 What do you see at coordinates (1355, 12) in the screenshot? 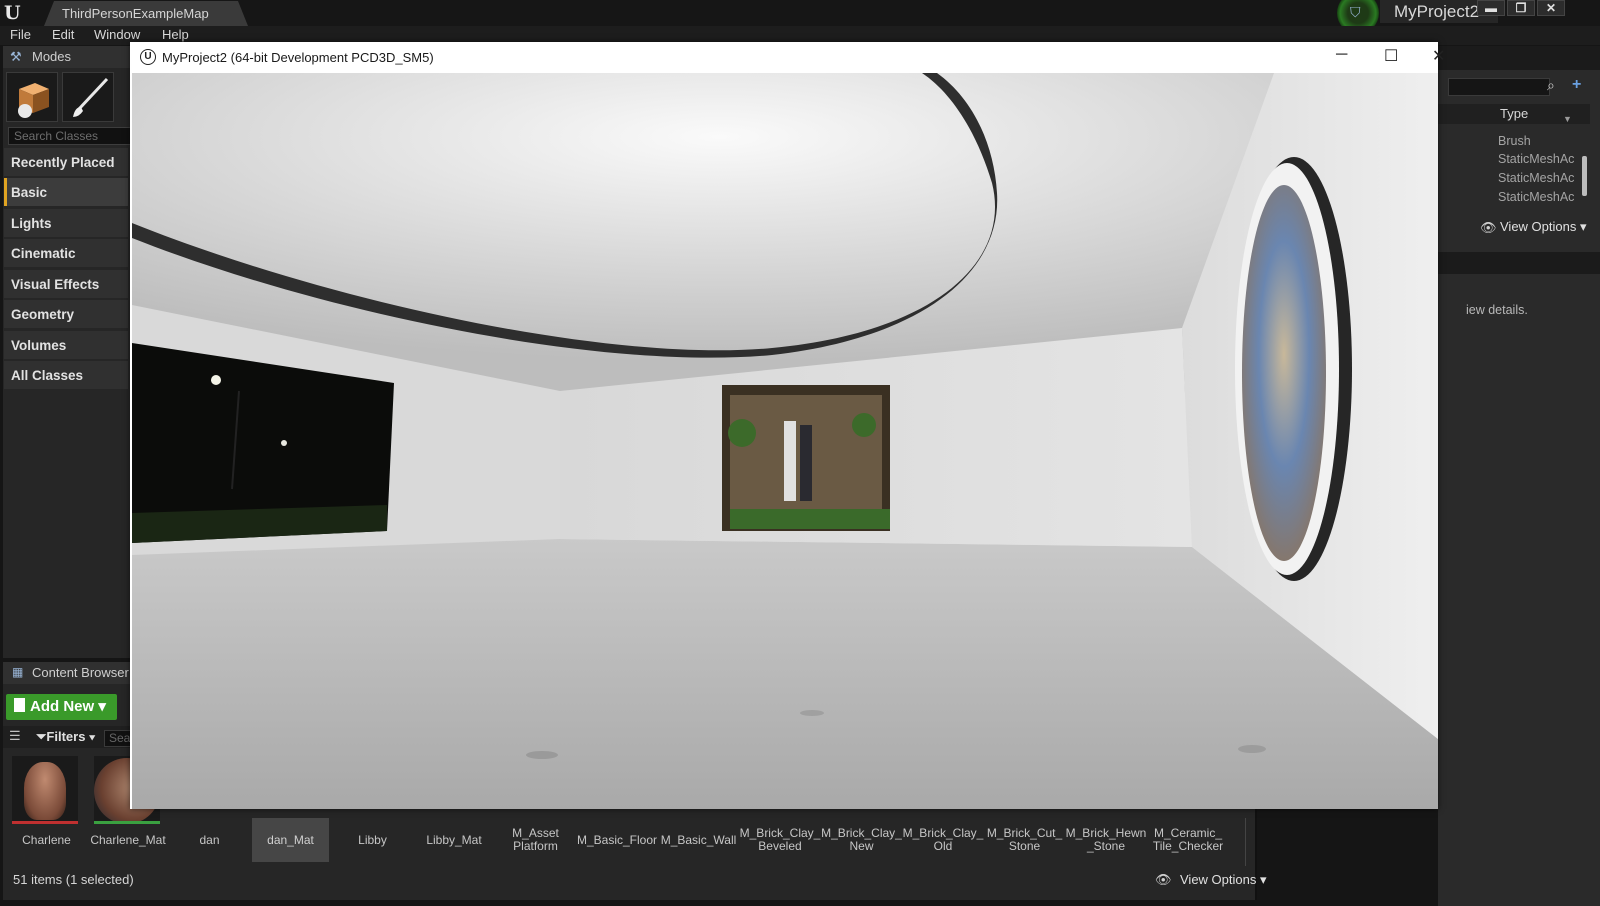
I see `source-control-icon: ⛉` at bounding box center [1355, 12].